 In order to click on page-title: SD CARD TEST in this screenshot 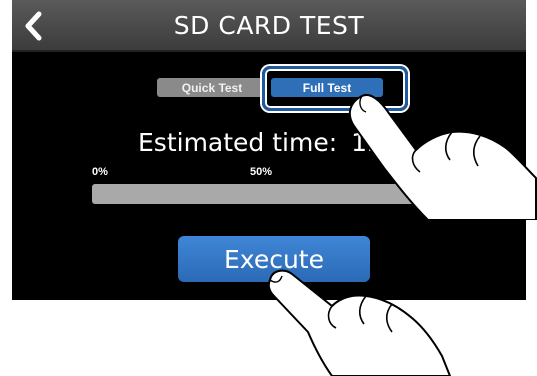, I will do `click(269, 25)`.